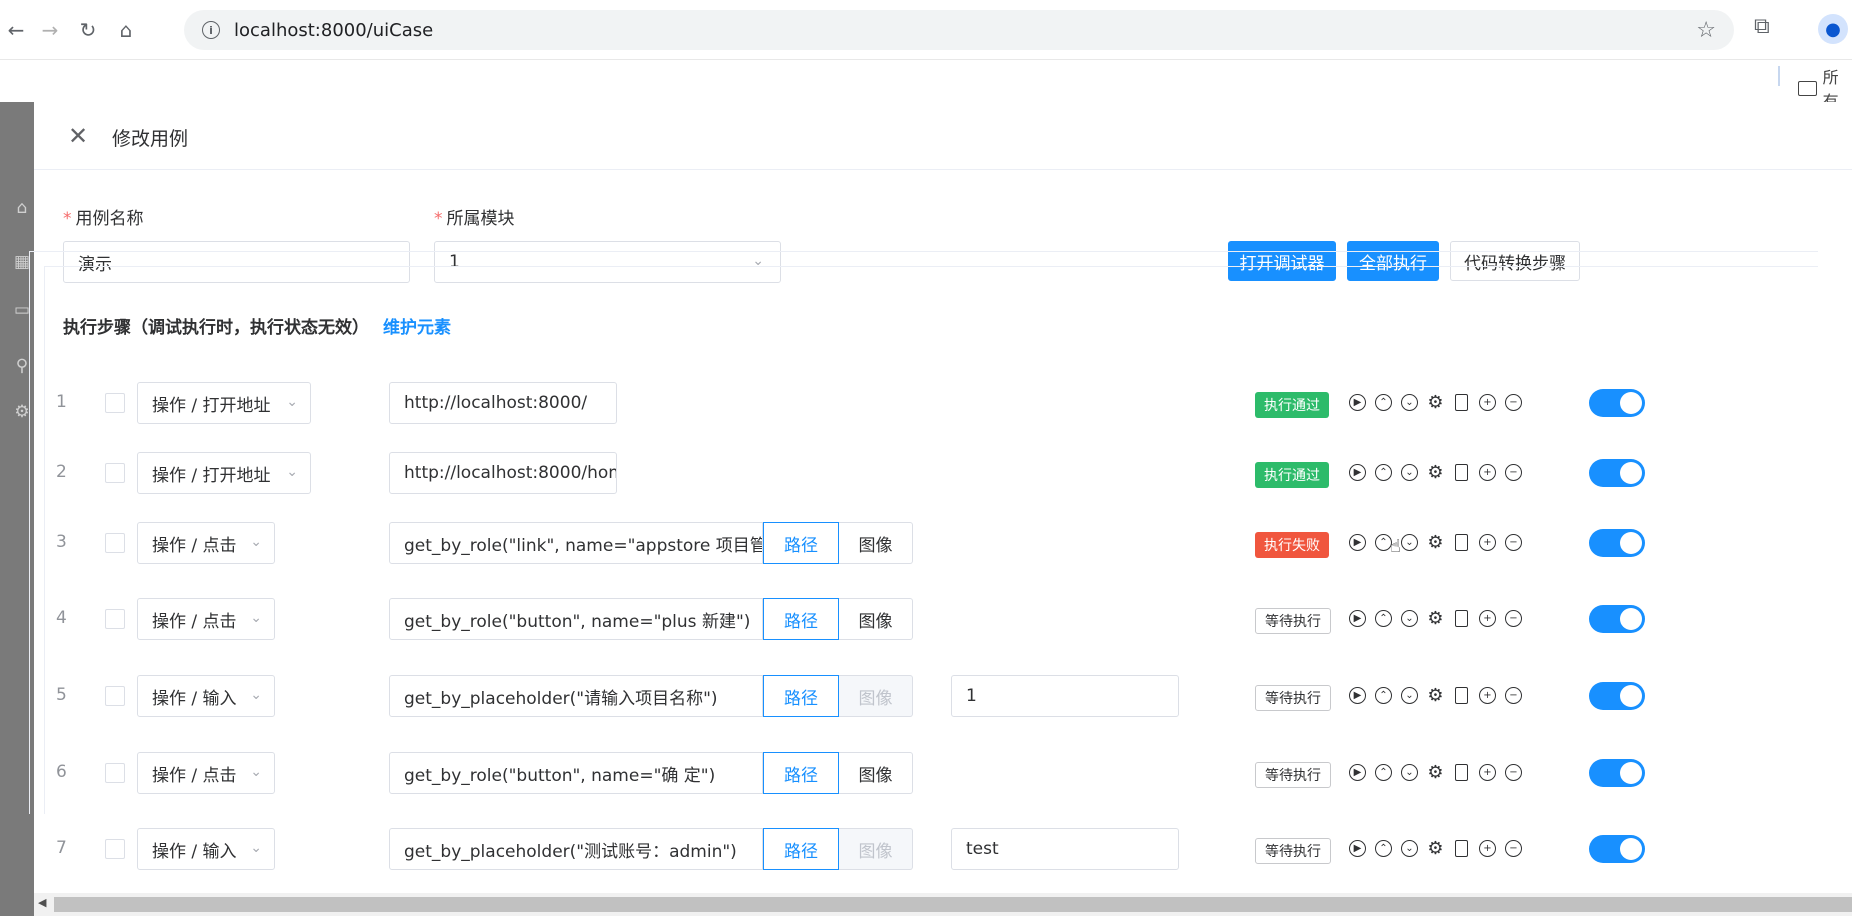 This screenshot has width=1852, height=916. I want to click on back-icon: ←, so click(16, 30).